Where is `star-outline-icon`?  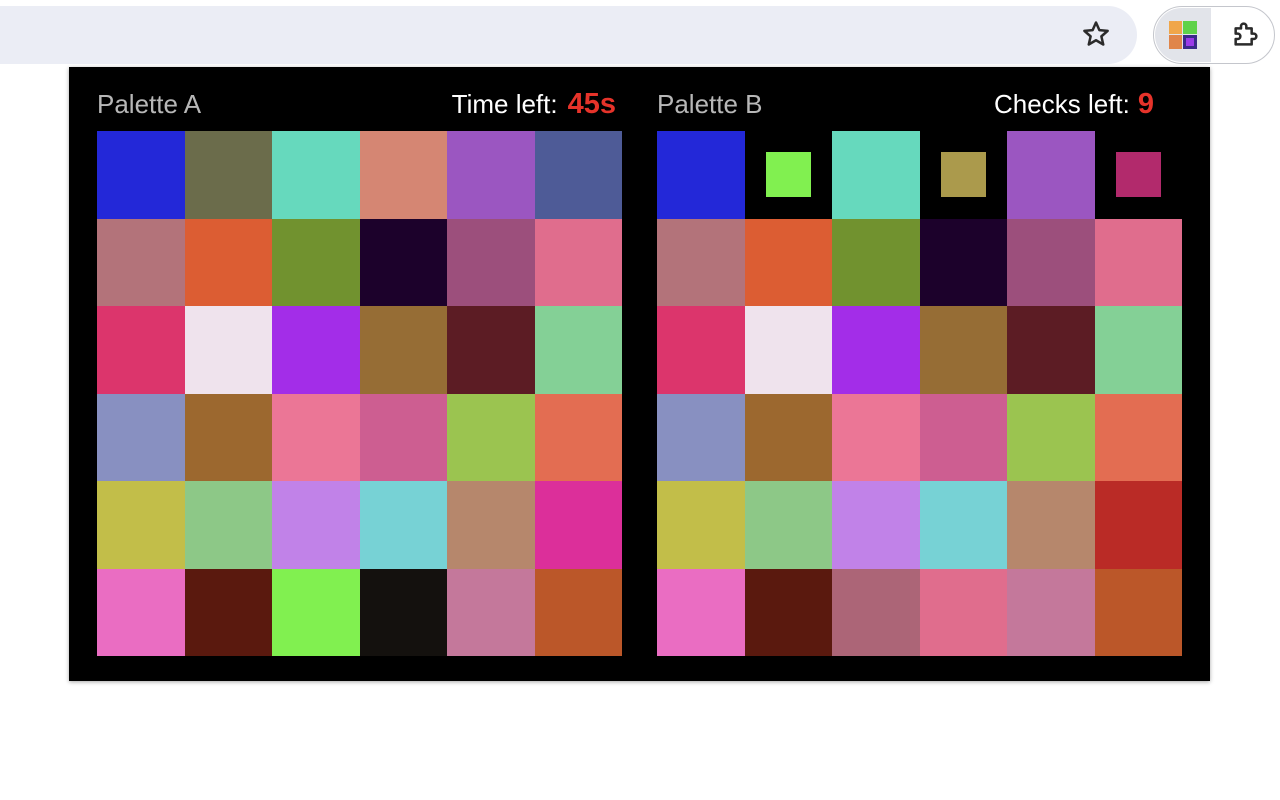
star-outline-icon is located at coordinates (1096, 33).